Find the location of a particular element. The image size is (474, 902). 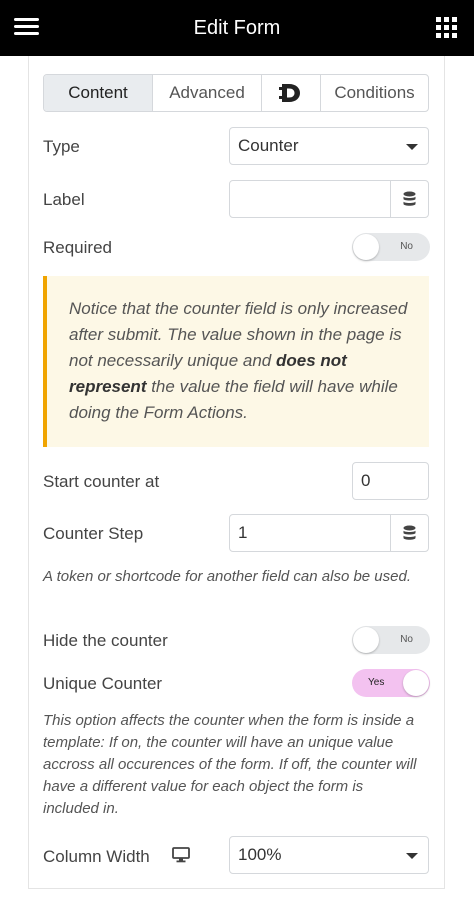

hide-counter-label: Hide the counter is located at coordinates (105, 640).